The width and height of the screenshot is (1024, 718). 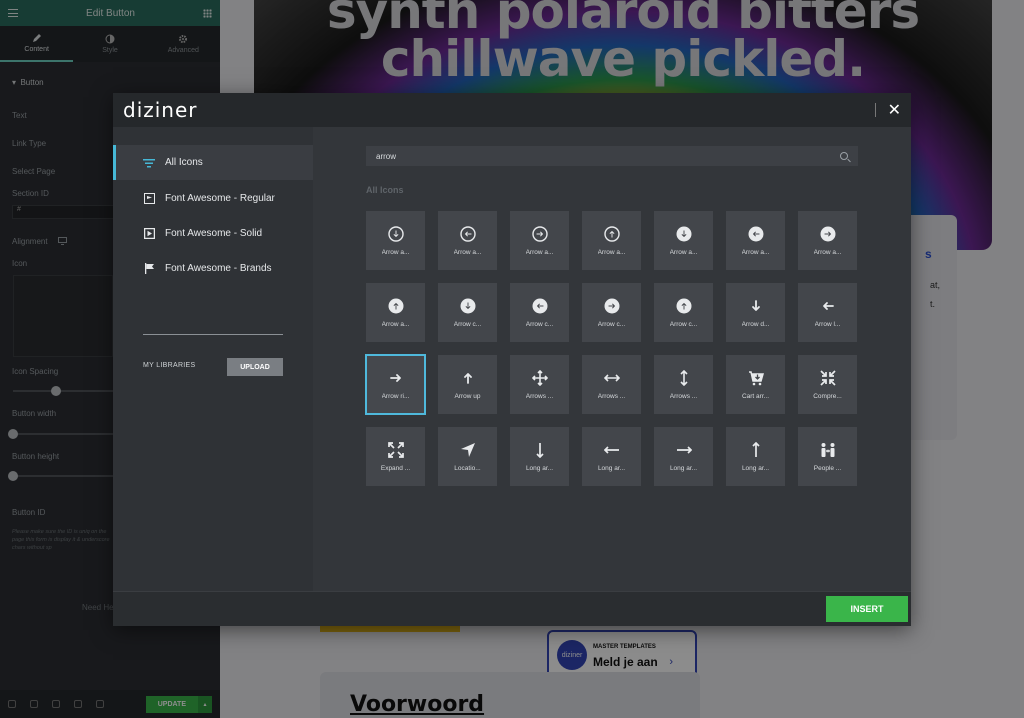 I want to click on chevron-circle-left-icon, so click(x=540, y=306).